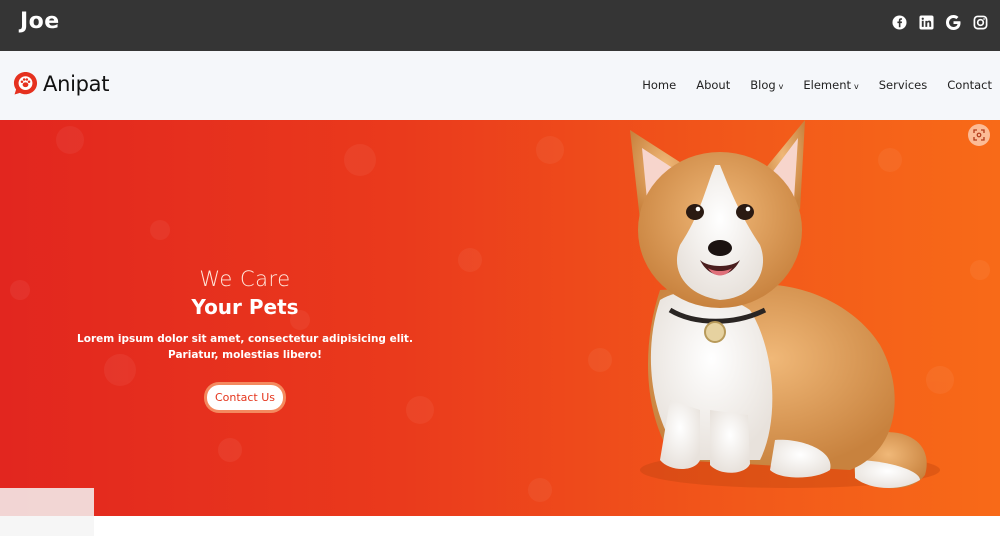  What do you see at coordinates (245, 279) in the screenshot?
I see `hero-kicker: We Care` at bounding box center [245, 279].